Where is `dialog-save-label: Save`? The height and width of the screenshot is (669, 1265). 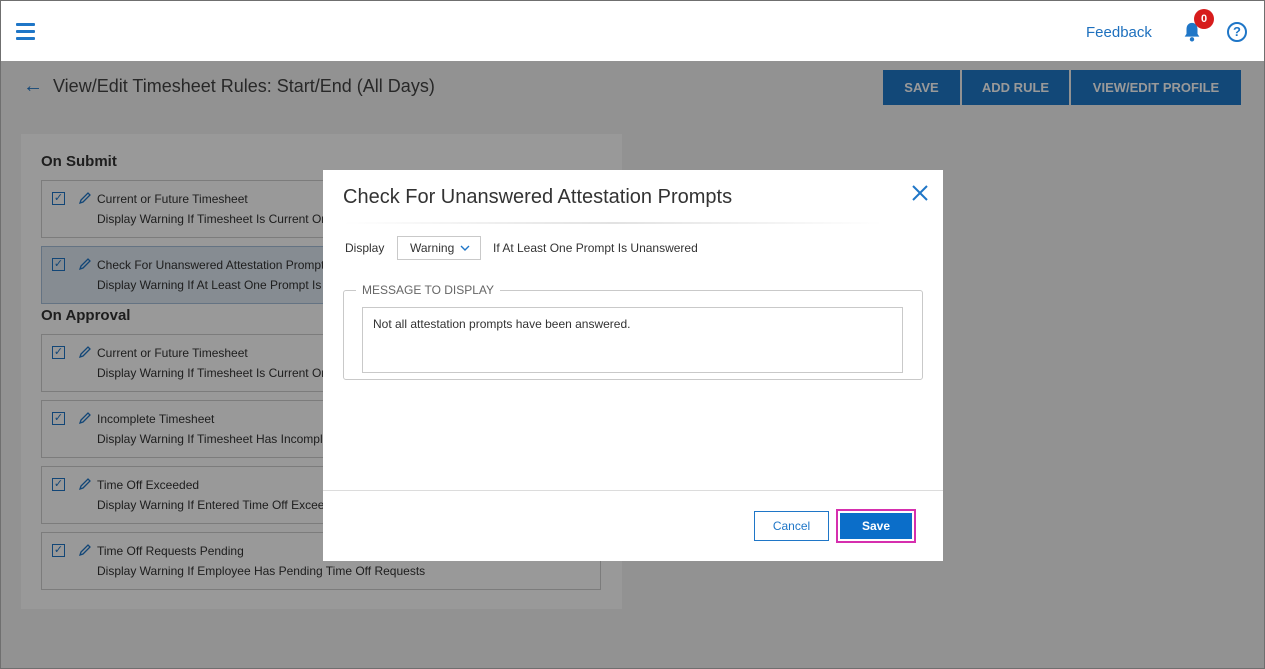 dialog-save-label: Save is located at coordinates (876, 526).